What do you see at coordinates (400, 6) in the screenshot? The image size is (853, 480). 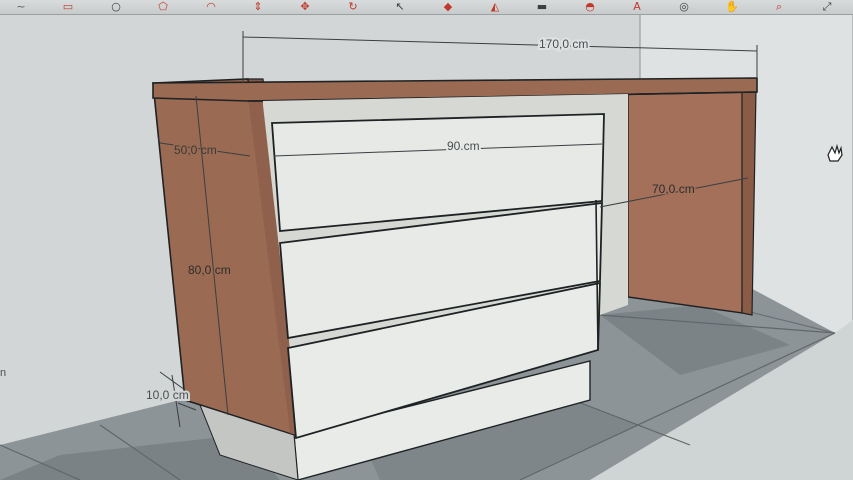 I see `select-arrow-icon: ↖` at bounding box center [400, 6].